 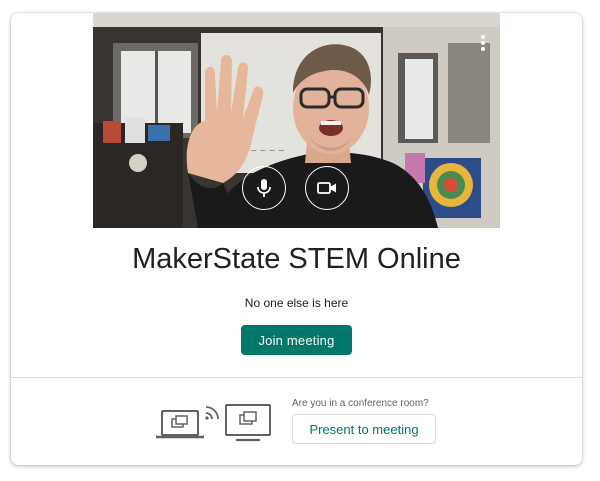 I want to click on videocam-icon, so click(x=326, y=188).